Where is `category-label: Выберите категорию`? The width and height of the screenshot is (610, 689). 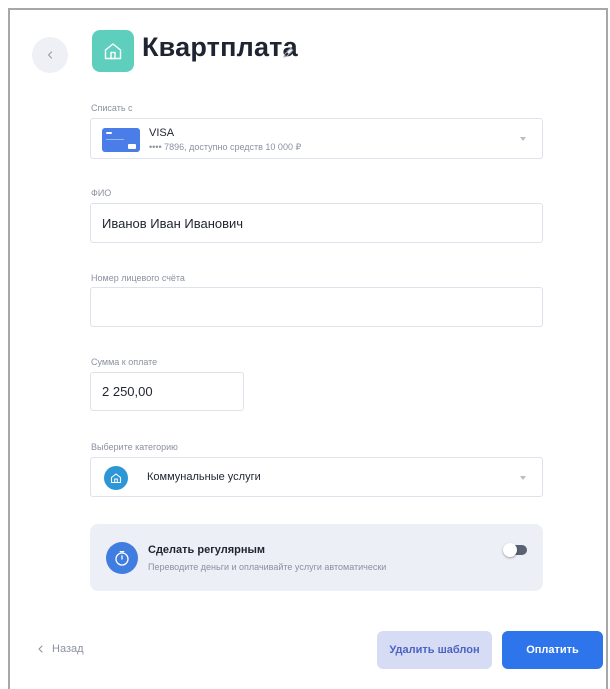 category-label: Выберите категорию is located at coordinates (134, 447).